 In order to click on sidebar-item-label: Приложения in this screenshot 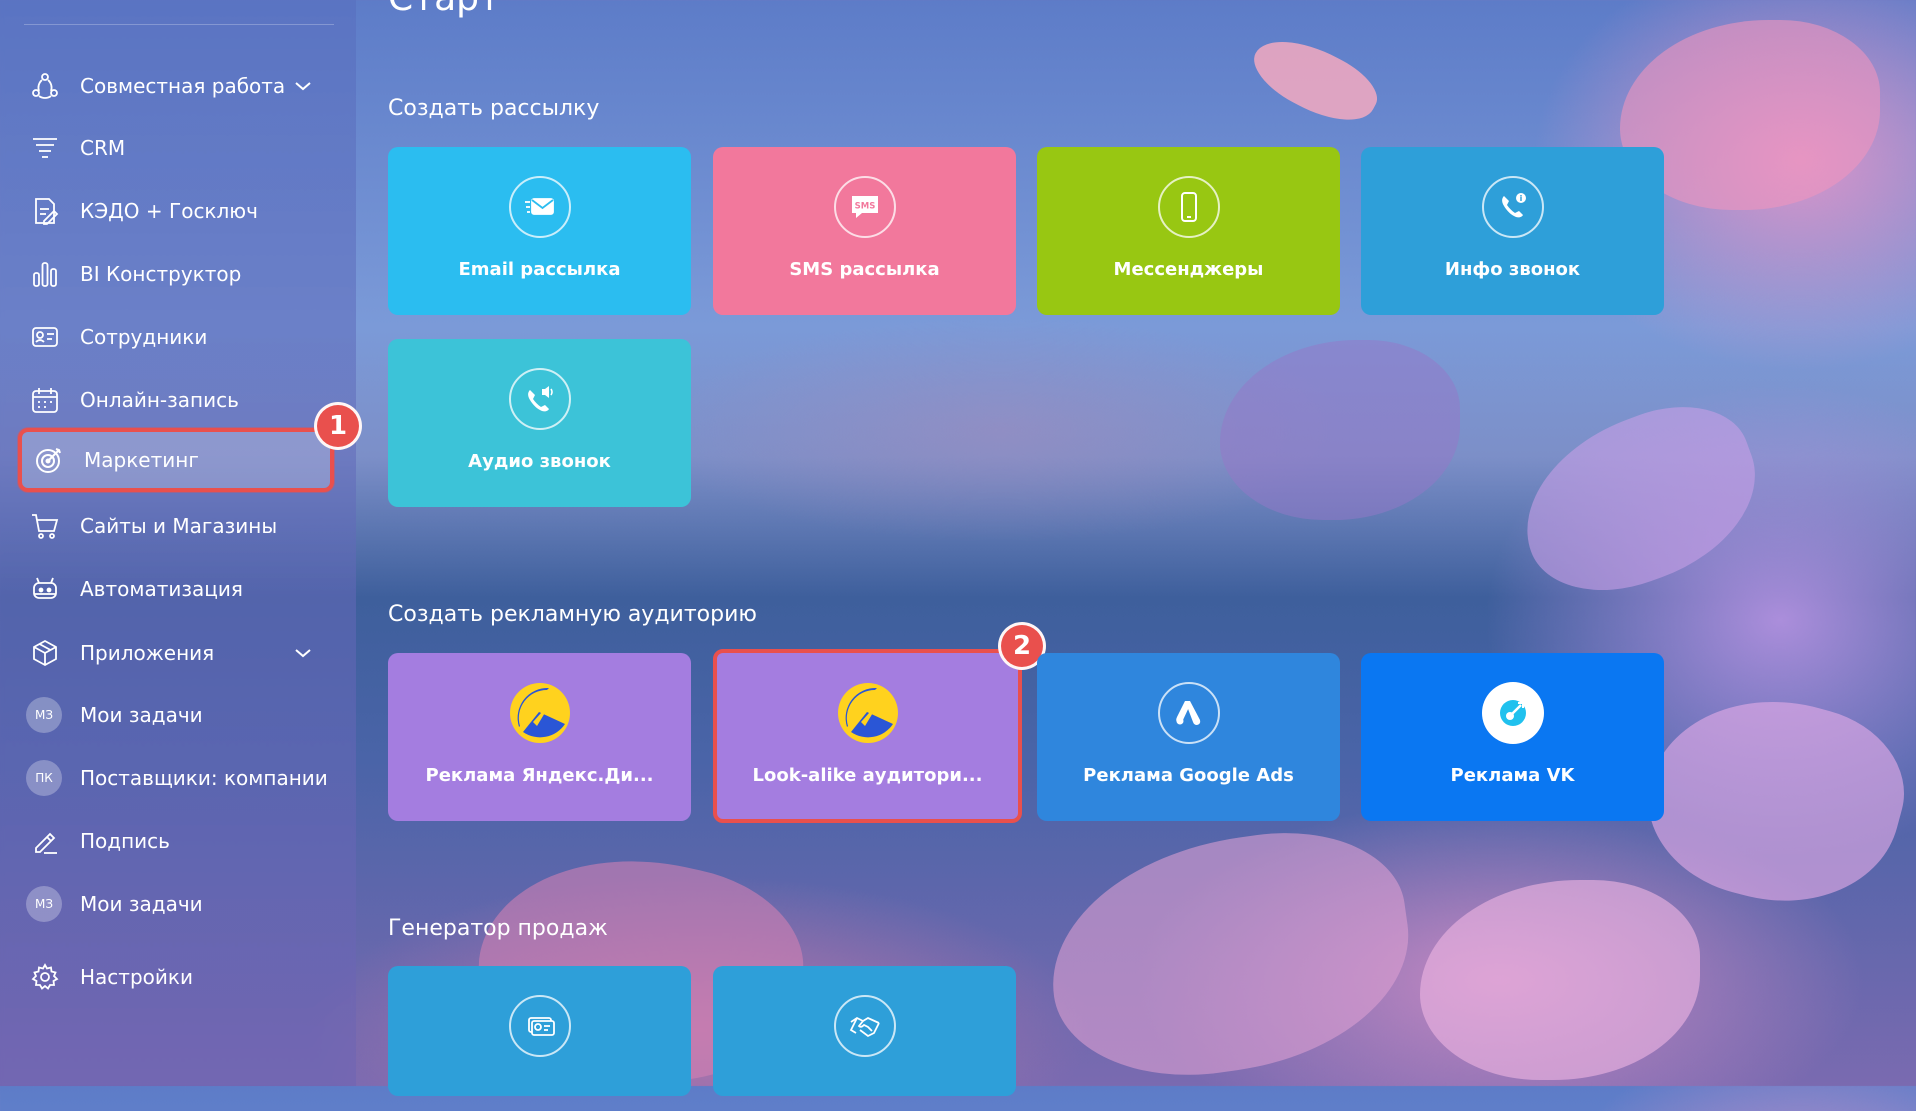, I will do `click(147, 653)`.